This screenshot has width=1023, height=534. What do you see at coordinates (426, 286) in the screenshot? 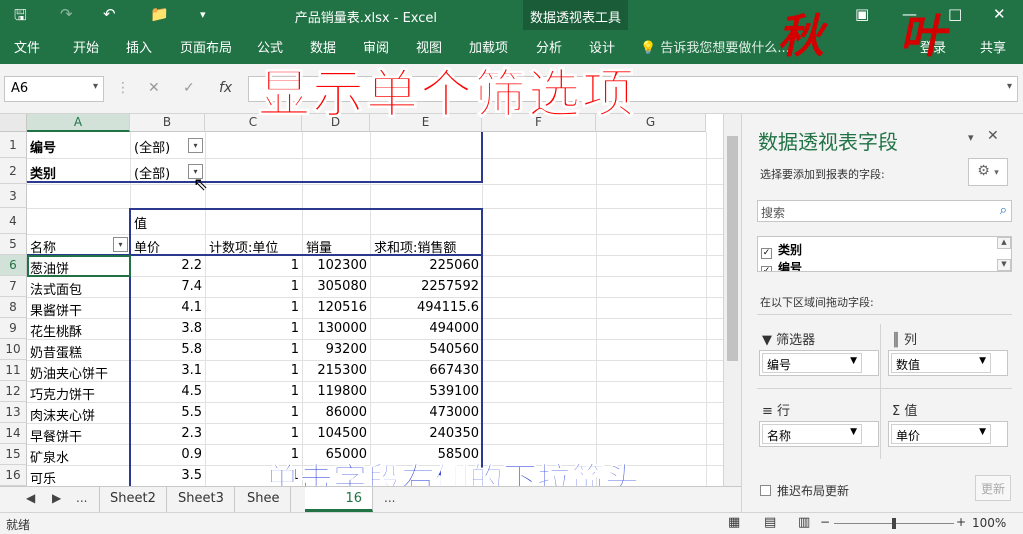
I see `value-cell: 2257592` at bounding box center [426, 286].